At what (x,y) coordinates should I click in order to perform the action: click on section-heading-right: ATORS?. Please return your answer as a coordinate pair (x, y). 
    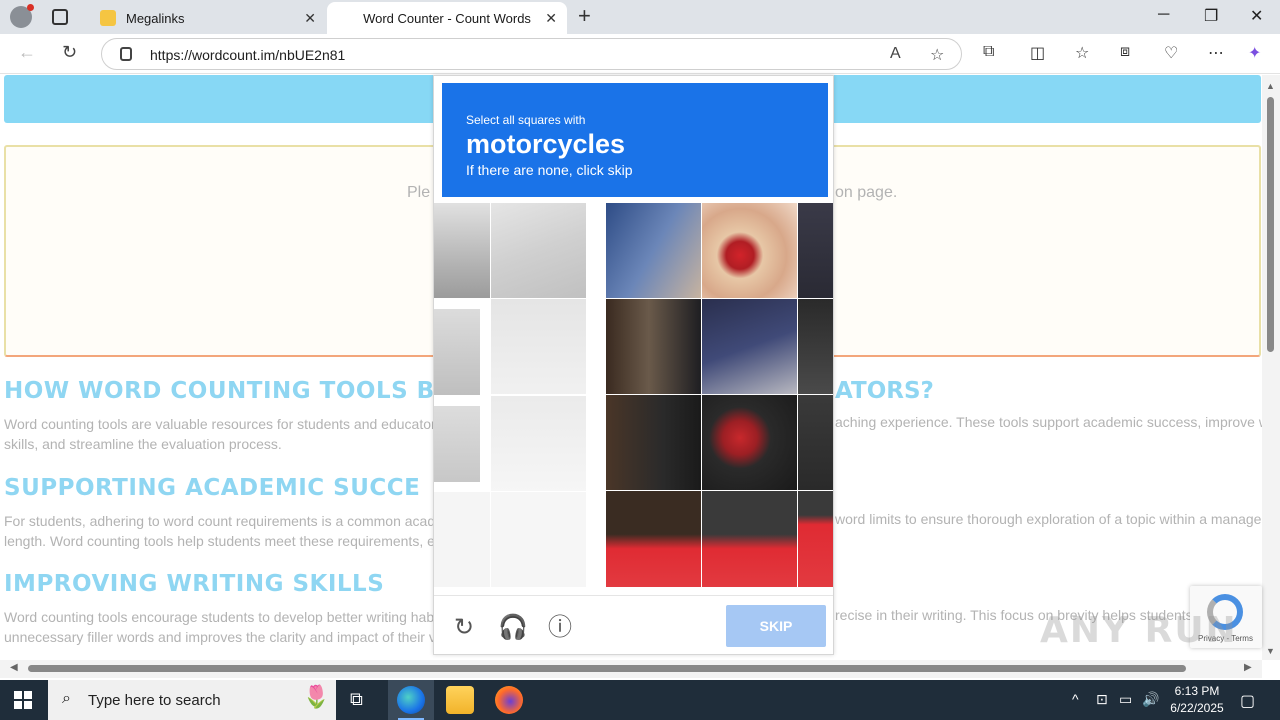
    Looking at the image, I should click on (884, 391).